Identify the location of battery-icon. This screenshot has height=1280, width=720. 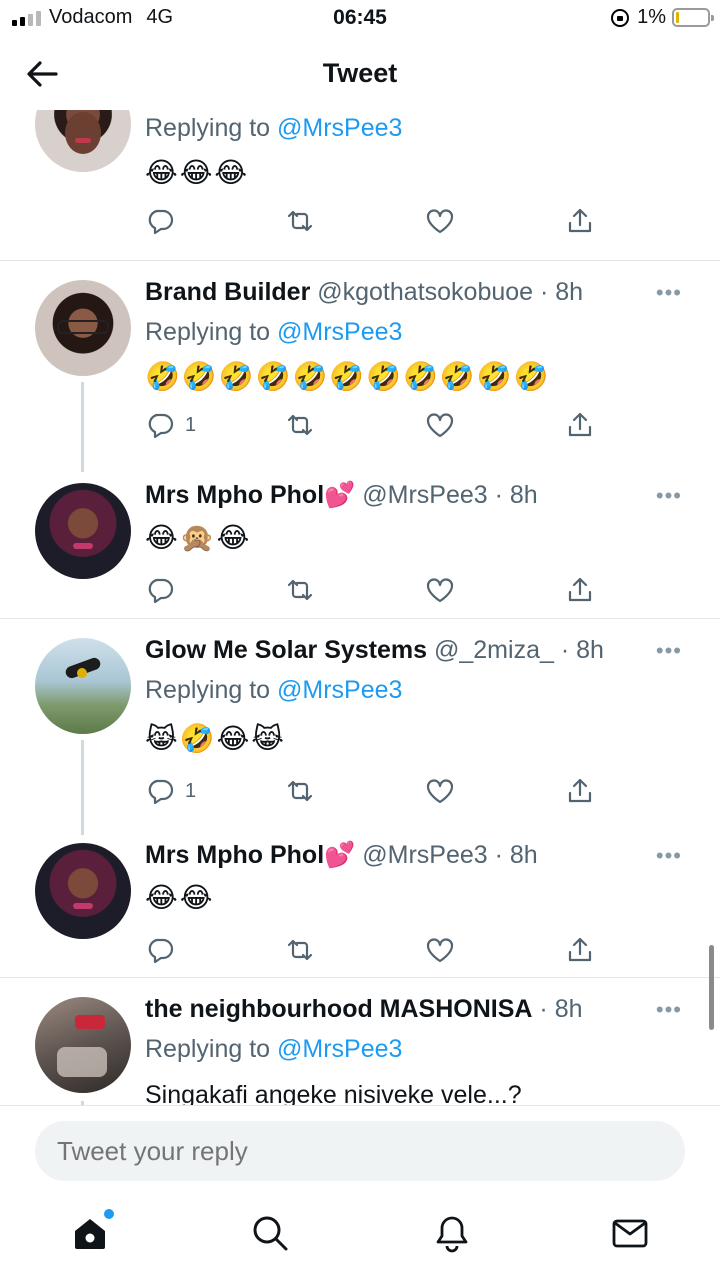
(693, 17).